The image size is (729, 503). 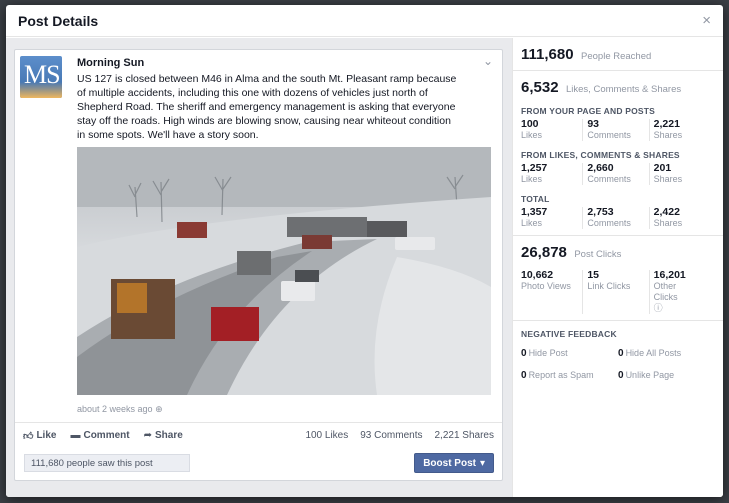 I want to click on avatar: MS, so click(x=41, y=77).